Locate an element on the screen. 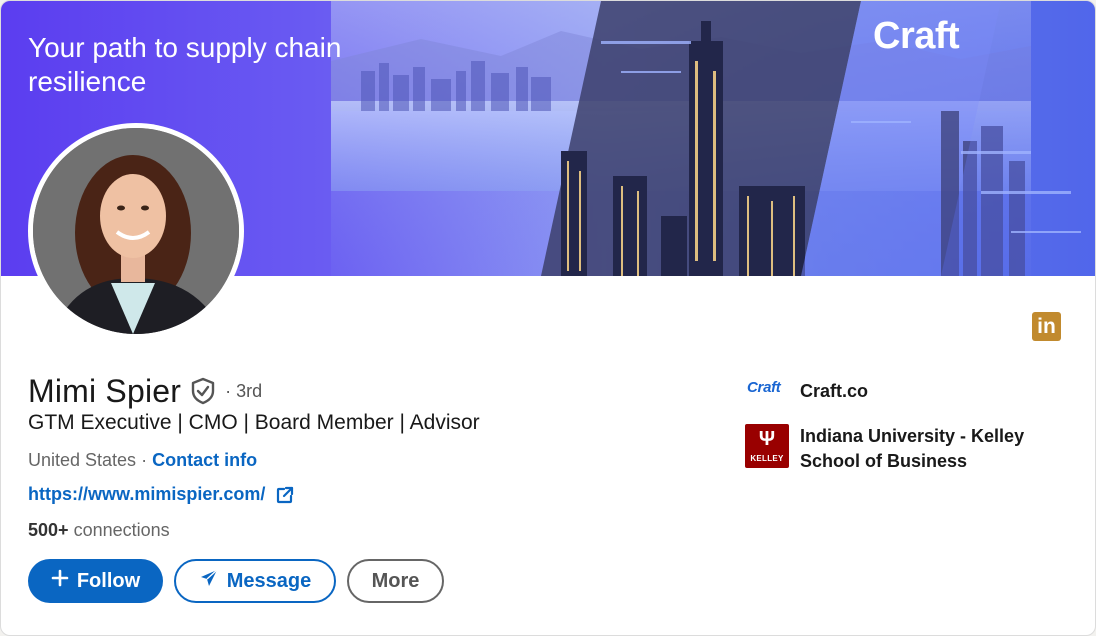  contact-info-link: Contact info is located at coordinates (204, 460).